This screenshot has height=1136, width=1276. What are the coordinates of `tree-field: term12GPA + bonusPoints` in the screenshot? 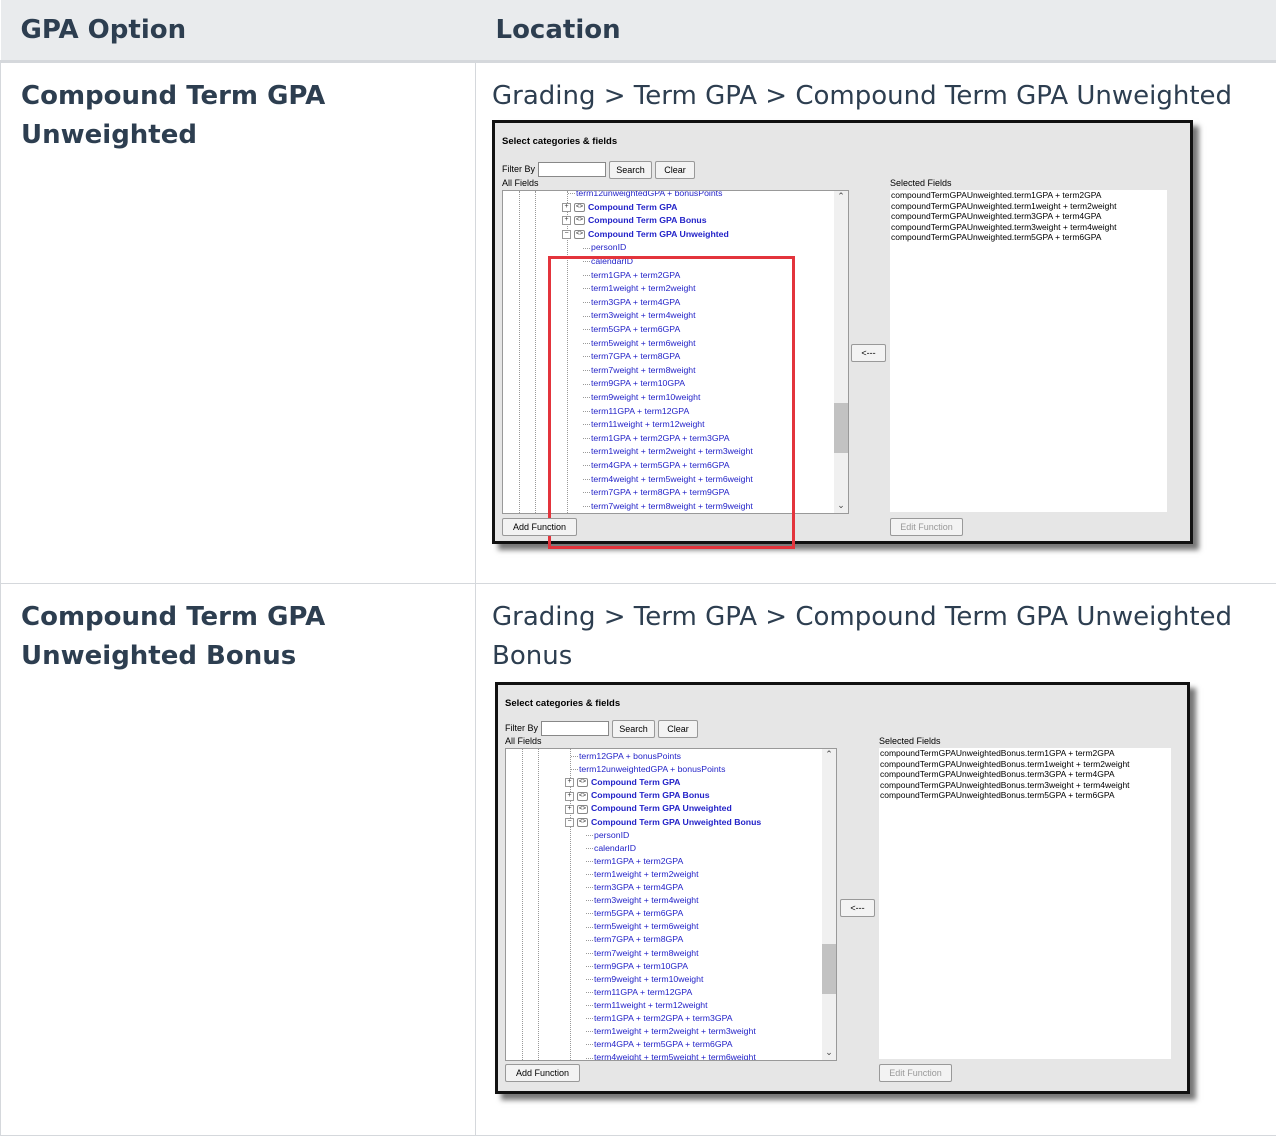 It's located at (626, 756).